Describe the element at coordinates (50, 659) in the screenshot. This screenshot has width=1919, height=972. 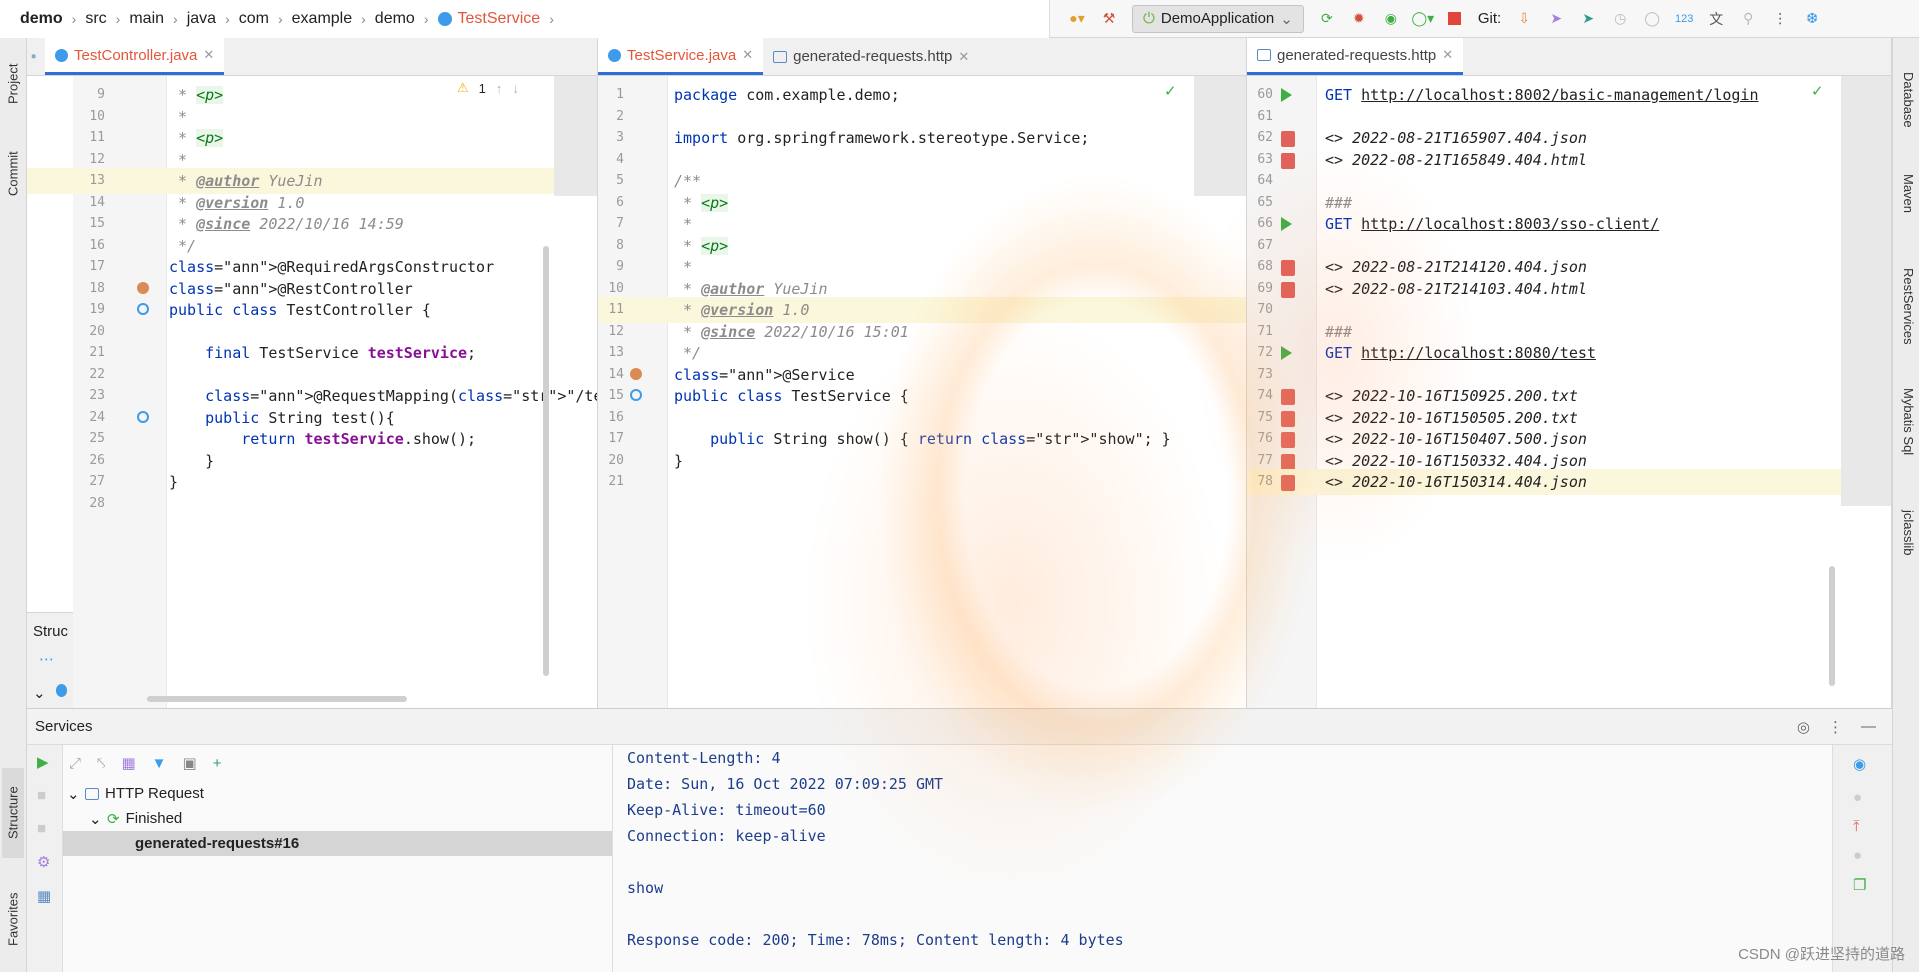
I see `more-icon: ⋯` at that location.